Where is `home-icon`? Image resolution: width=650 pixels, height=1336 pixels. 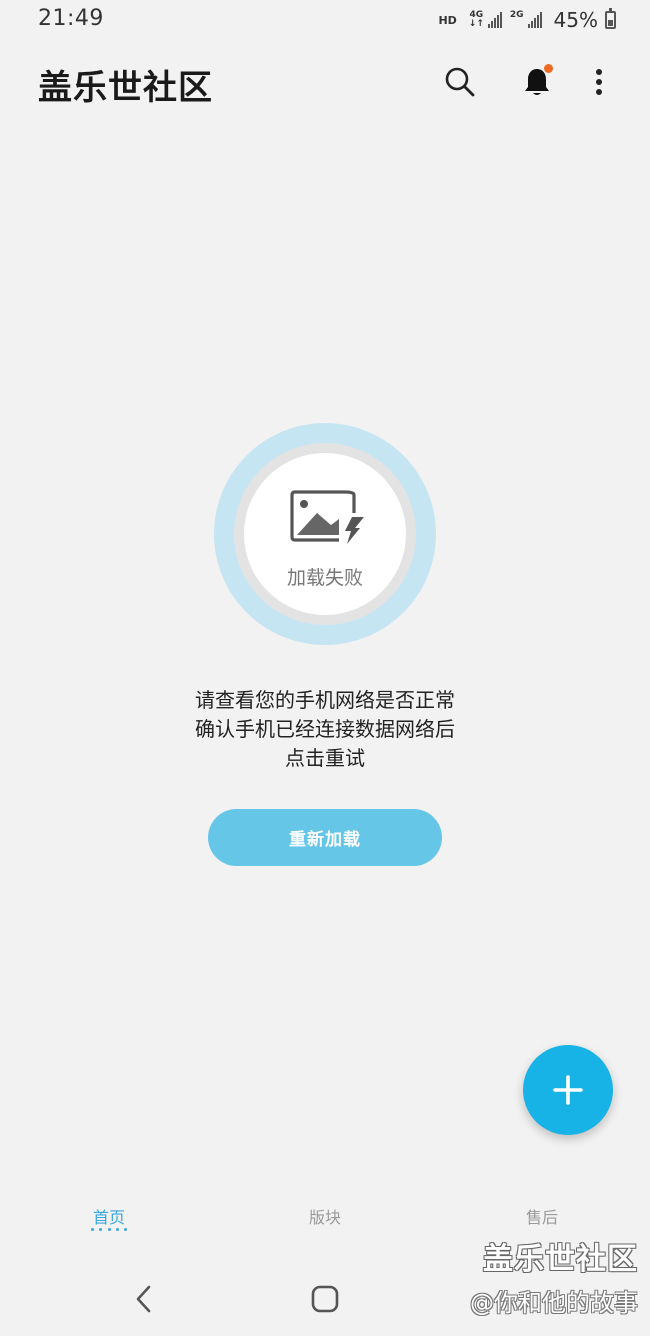
home-icon is located at coordinates (325, 1299).